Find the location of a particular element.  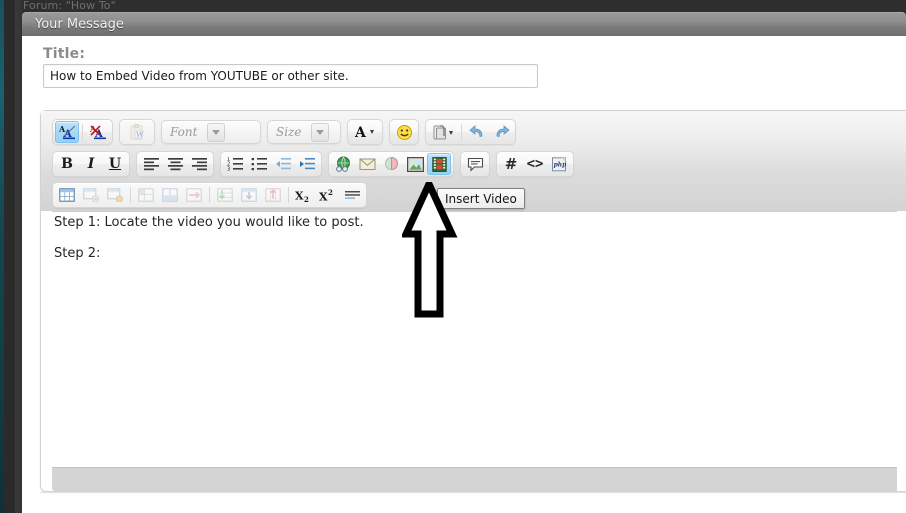

font-dropdown-label: Font is located at coordinates (184, 132).